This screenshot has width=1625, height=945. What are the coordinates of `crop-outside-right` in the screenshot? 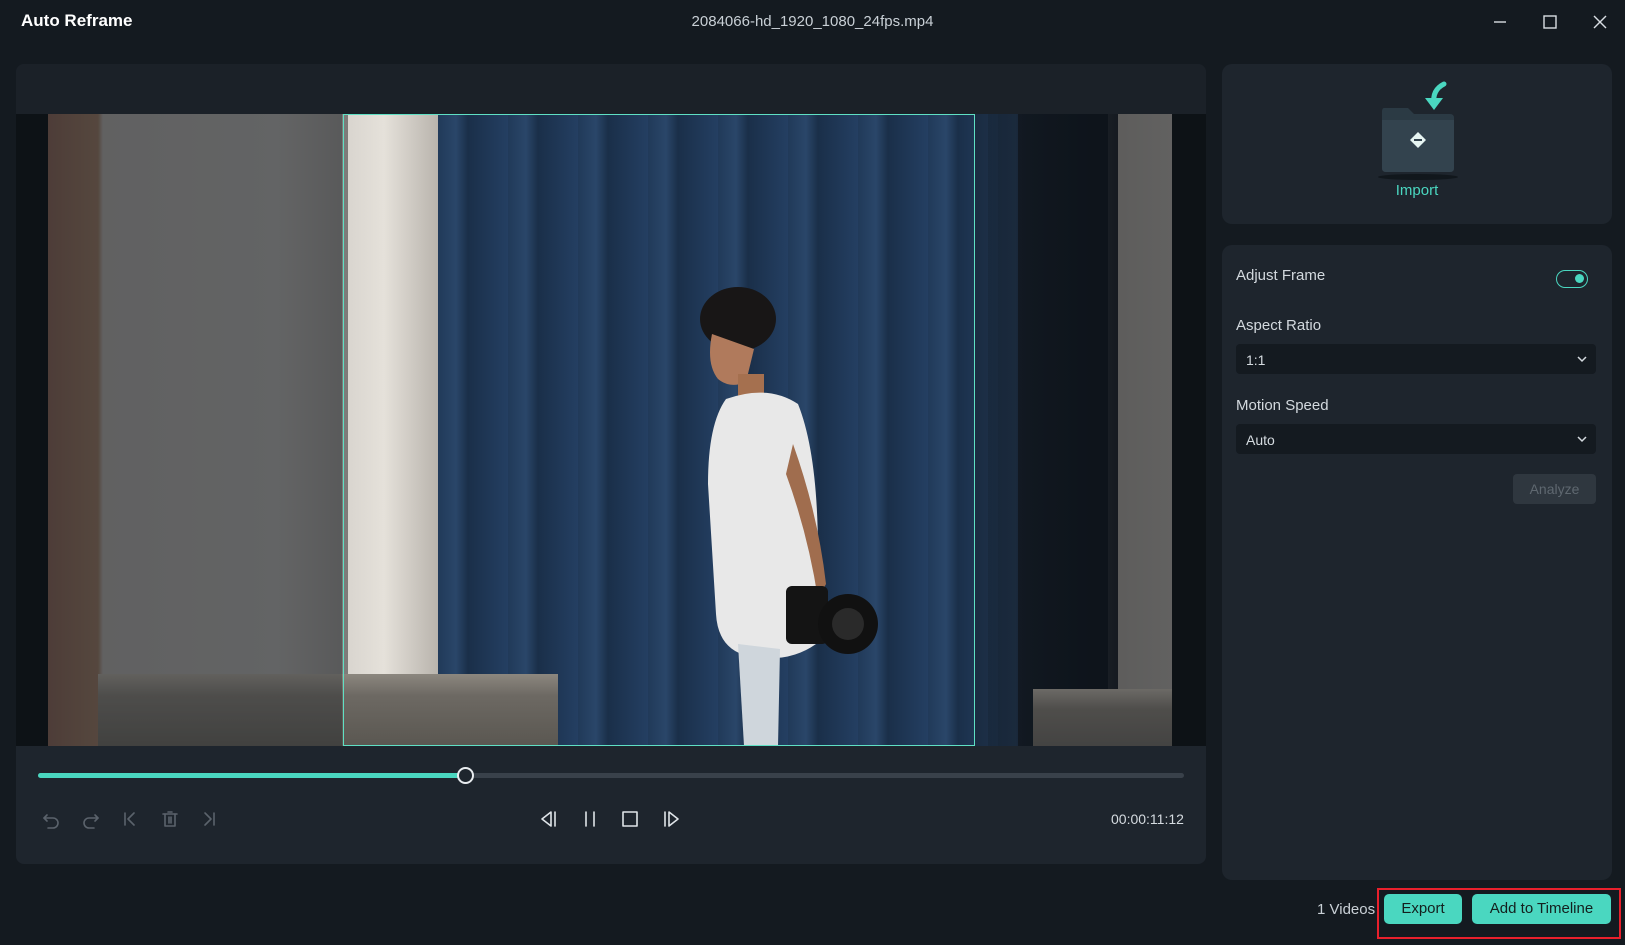 It's located at (1073, 430).